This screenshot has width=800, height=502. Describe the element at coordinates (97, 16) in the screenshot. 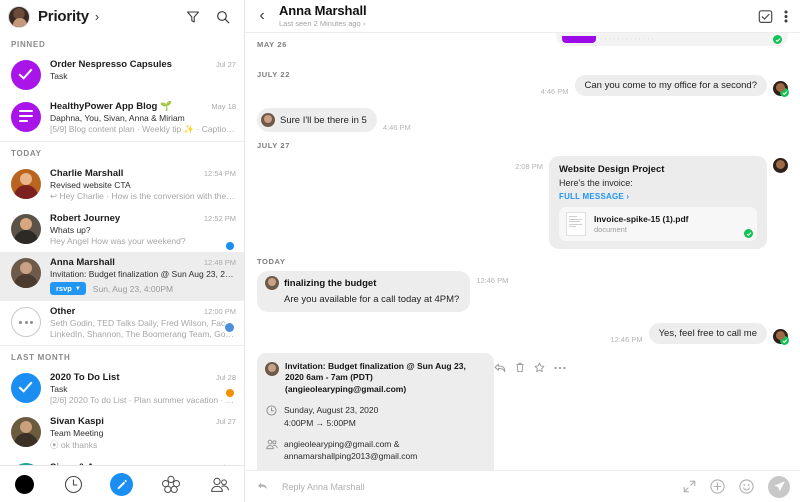

I see `chevron-right-icon: ›` at that location.